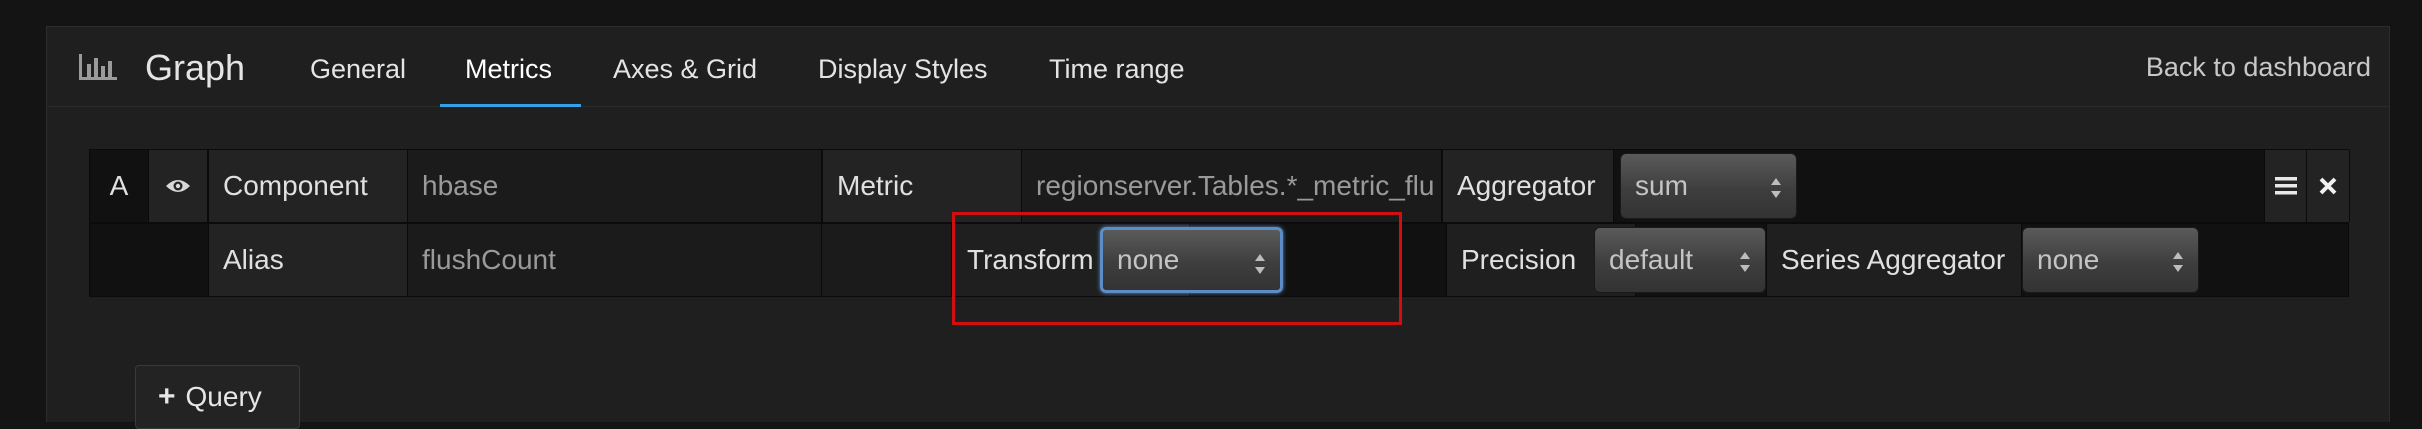  Describe the element at coordinates (149, 260) in the screenshot. I see `row-spacer` at that location.